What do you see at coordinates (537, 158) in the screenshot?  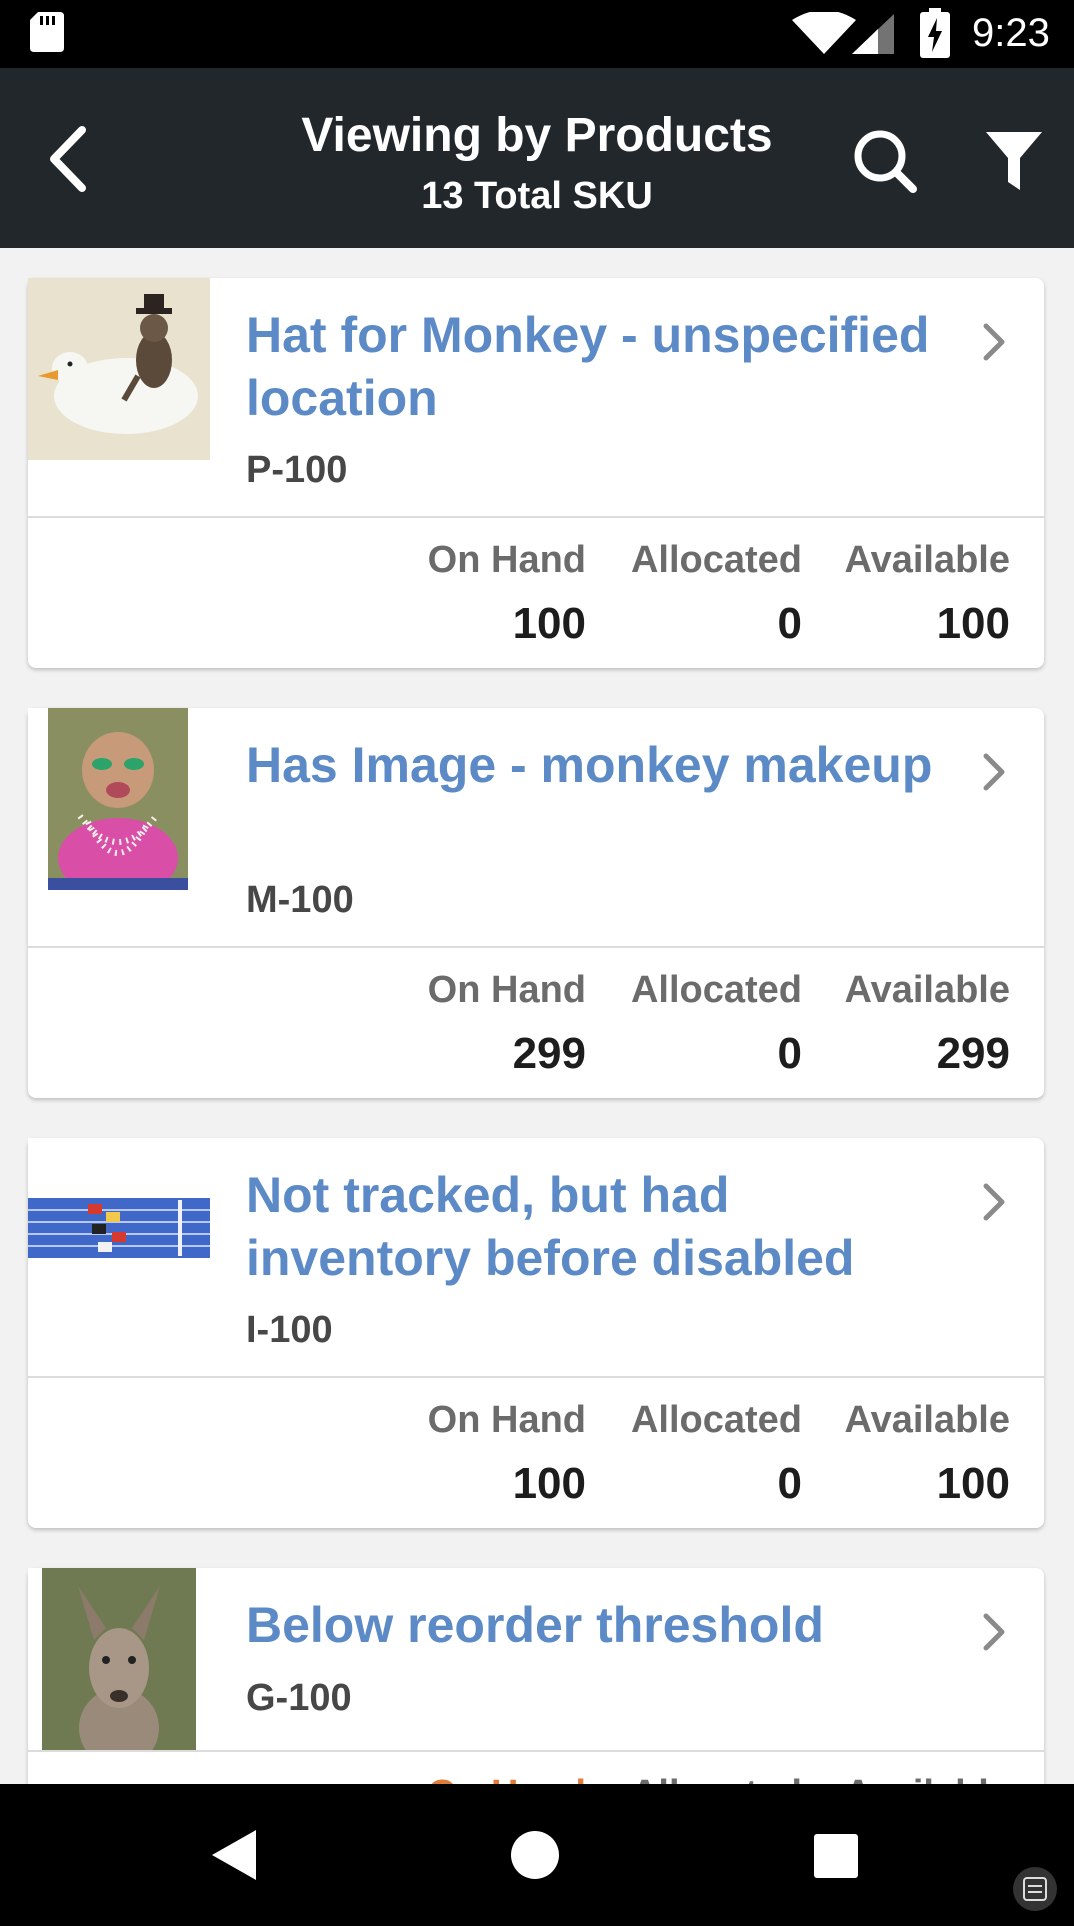 I see `app-bar: Viewing by Products 13 Total SKU` at bounding box center [537, 158].